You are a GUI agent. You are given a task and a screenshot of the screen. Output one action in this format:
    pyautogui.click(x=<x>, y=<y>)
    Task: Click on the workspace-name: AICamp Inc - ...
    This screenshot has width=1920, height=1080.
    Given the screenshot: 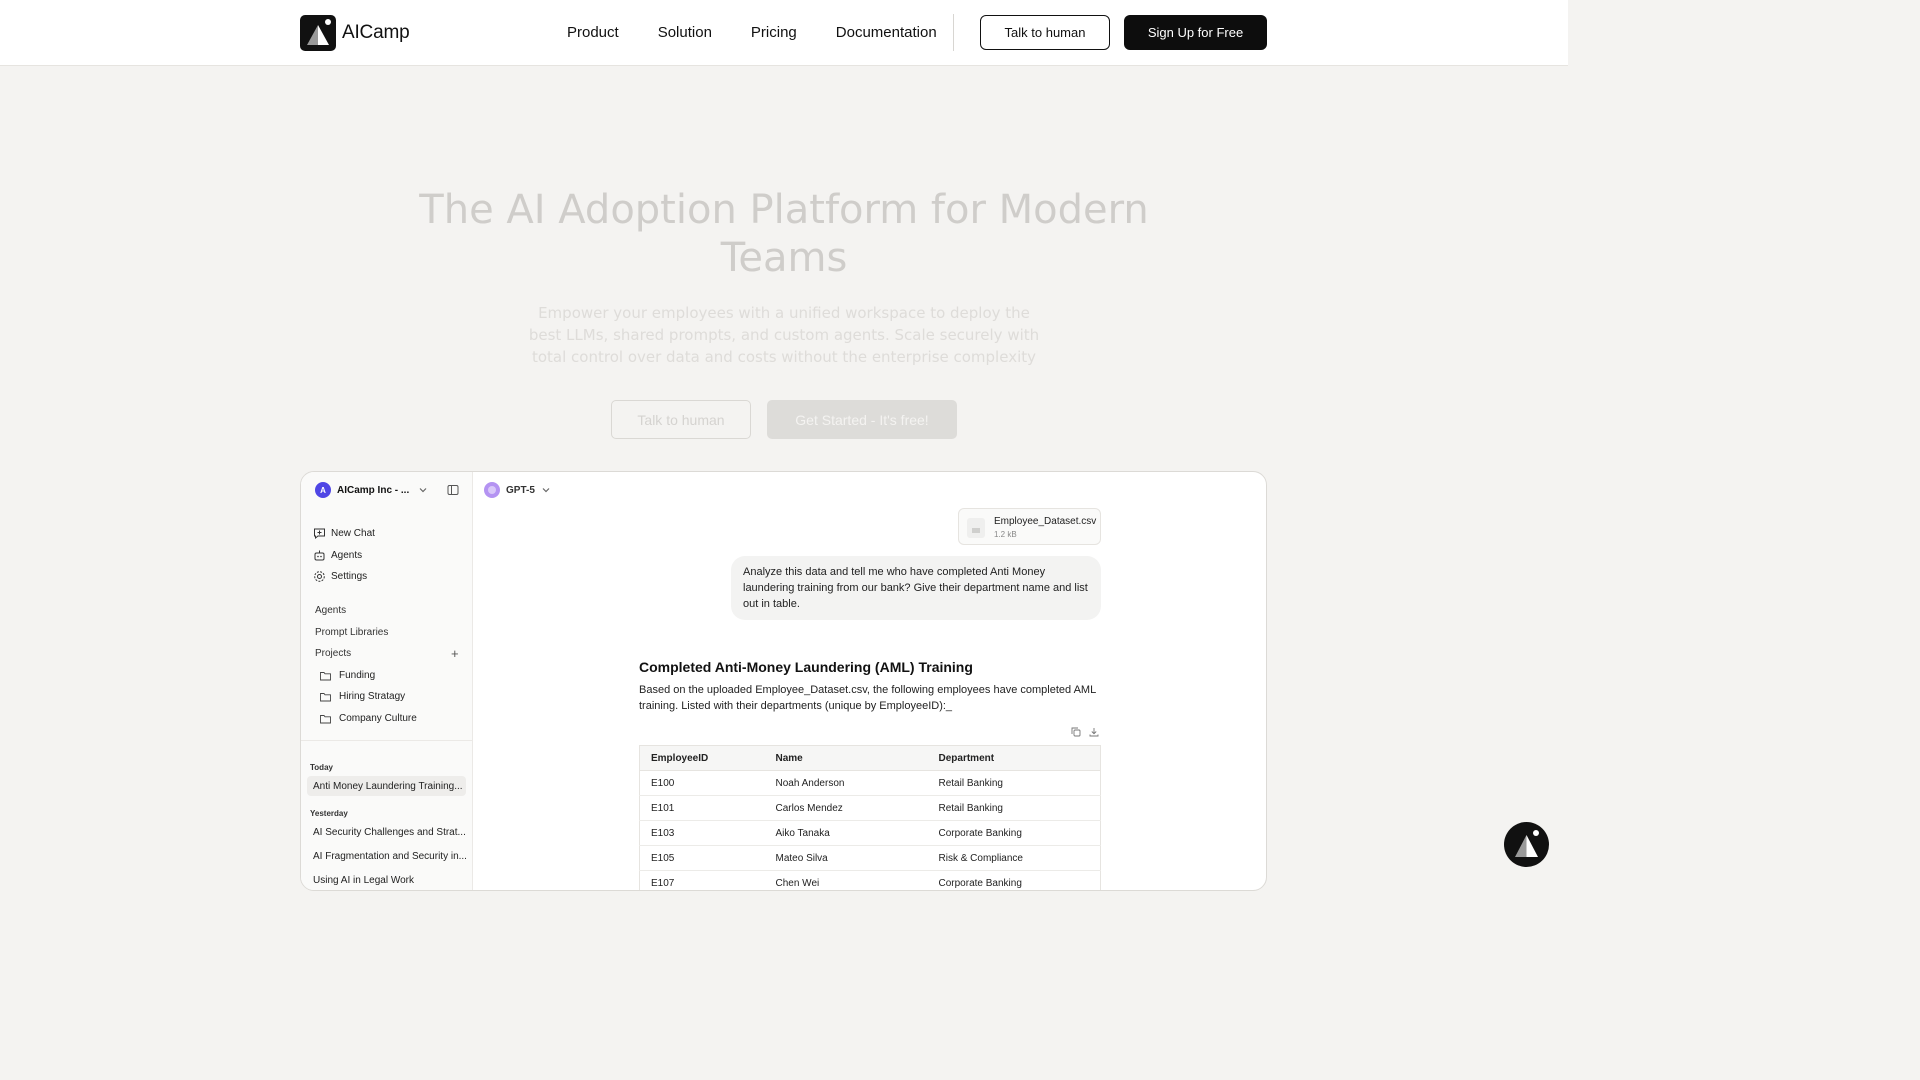 What is the action you would take?
    pyautogui.click(x=373, y=490)
    